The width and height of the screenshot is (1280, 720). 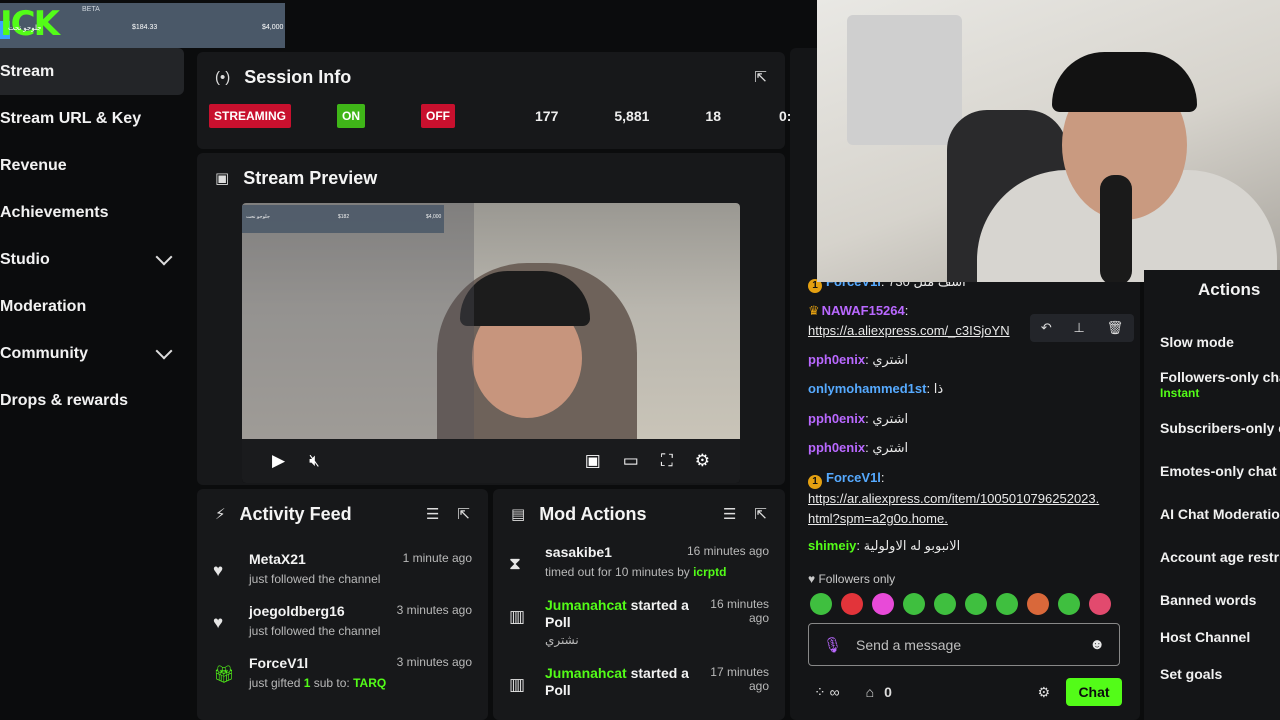 What do you see at coordinates (438, 116) in the screenshot?
I see `off-badge: OFF` at bounding box center [438, 116].